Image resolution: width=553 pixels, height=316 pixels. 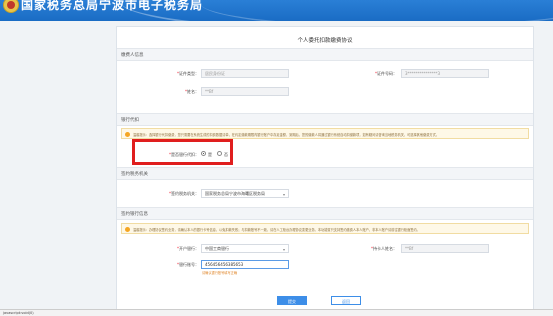 I want to click on account-label: *银行账号：, so click(x=188, y=264).